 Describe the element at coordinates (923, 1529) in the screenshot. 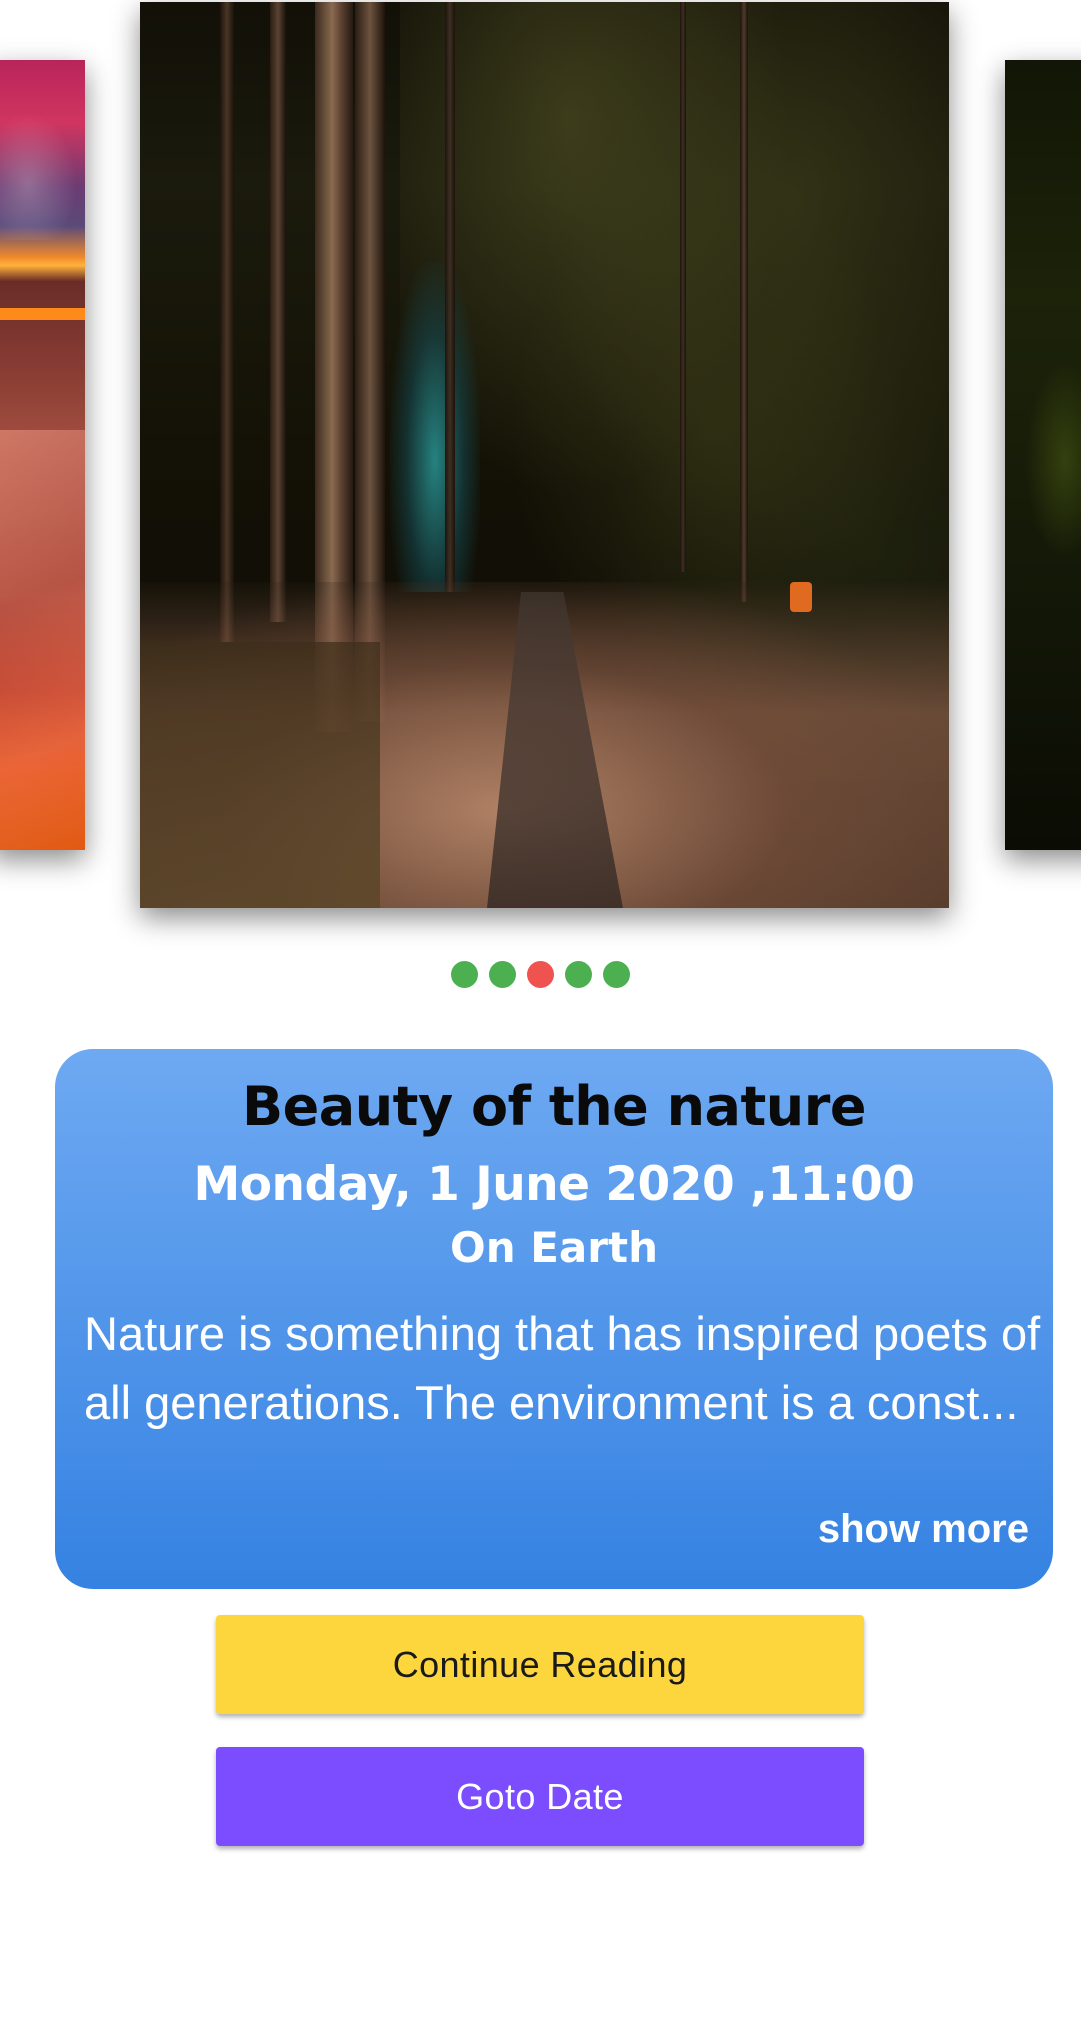

I see `show-more-link: show more` at that location.